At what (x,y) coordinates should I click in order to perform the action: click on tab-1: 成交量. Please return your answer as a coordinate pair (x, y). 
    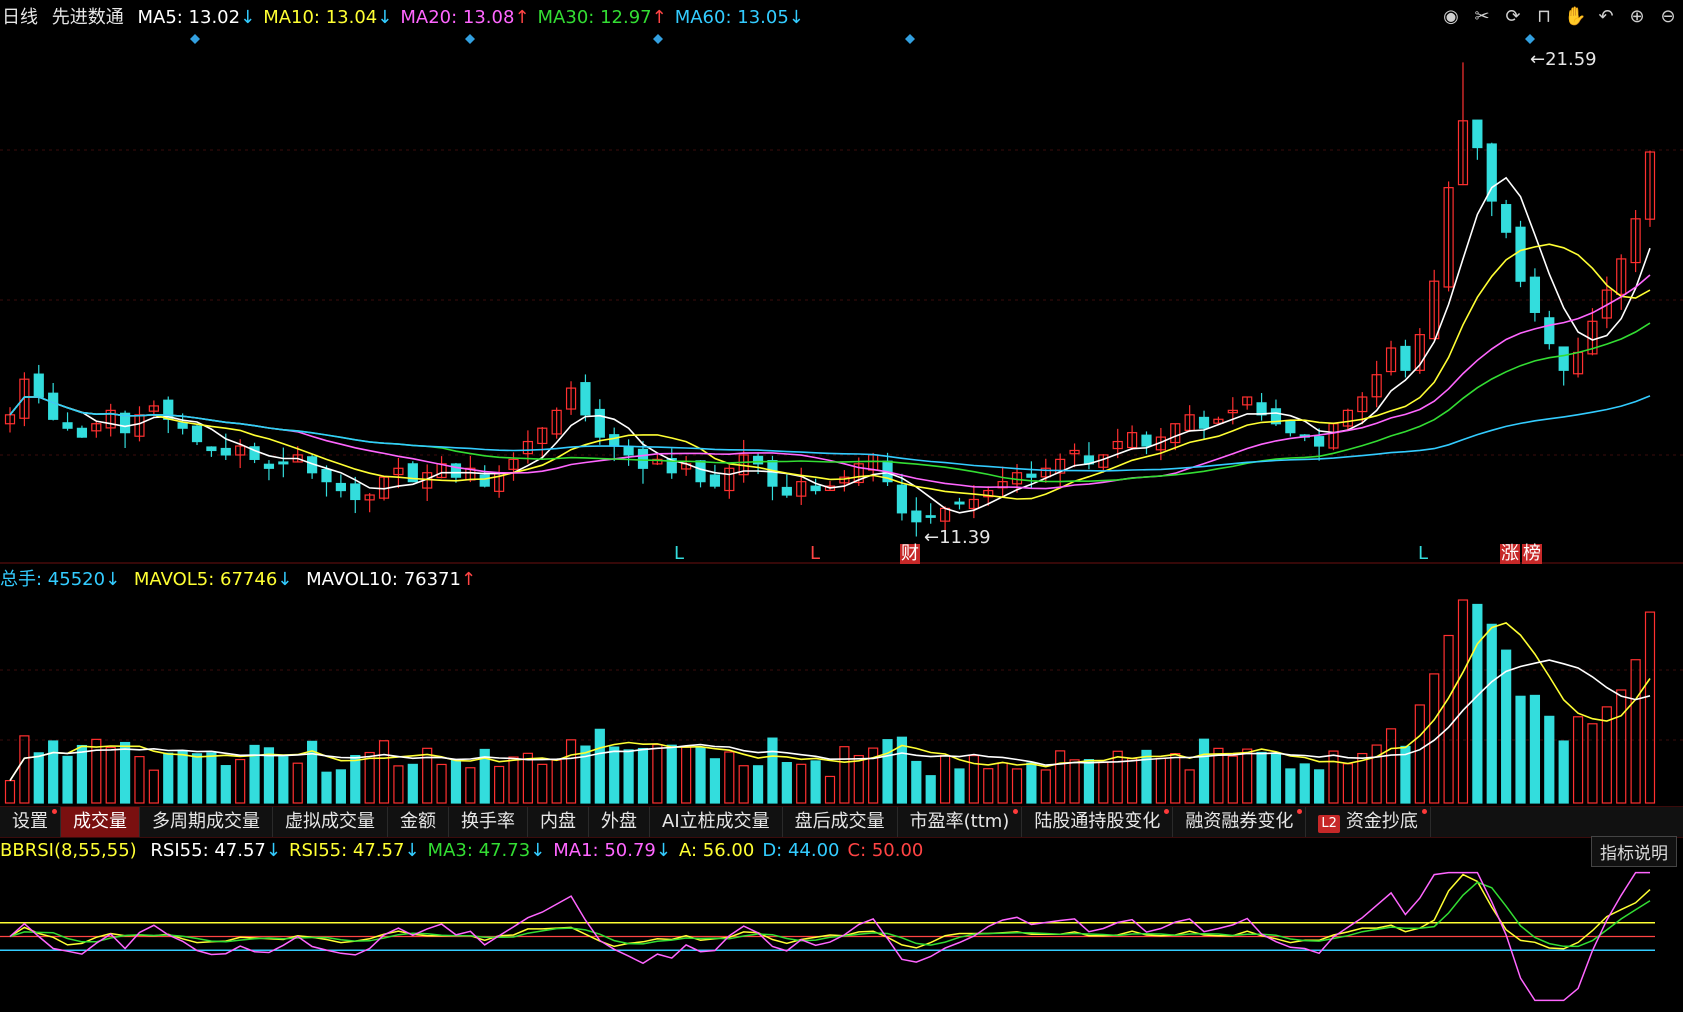
    Looking at the image, I should click on (100, 822).